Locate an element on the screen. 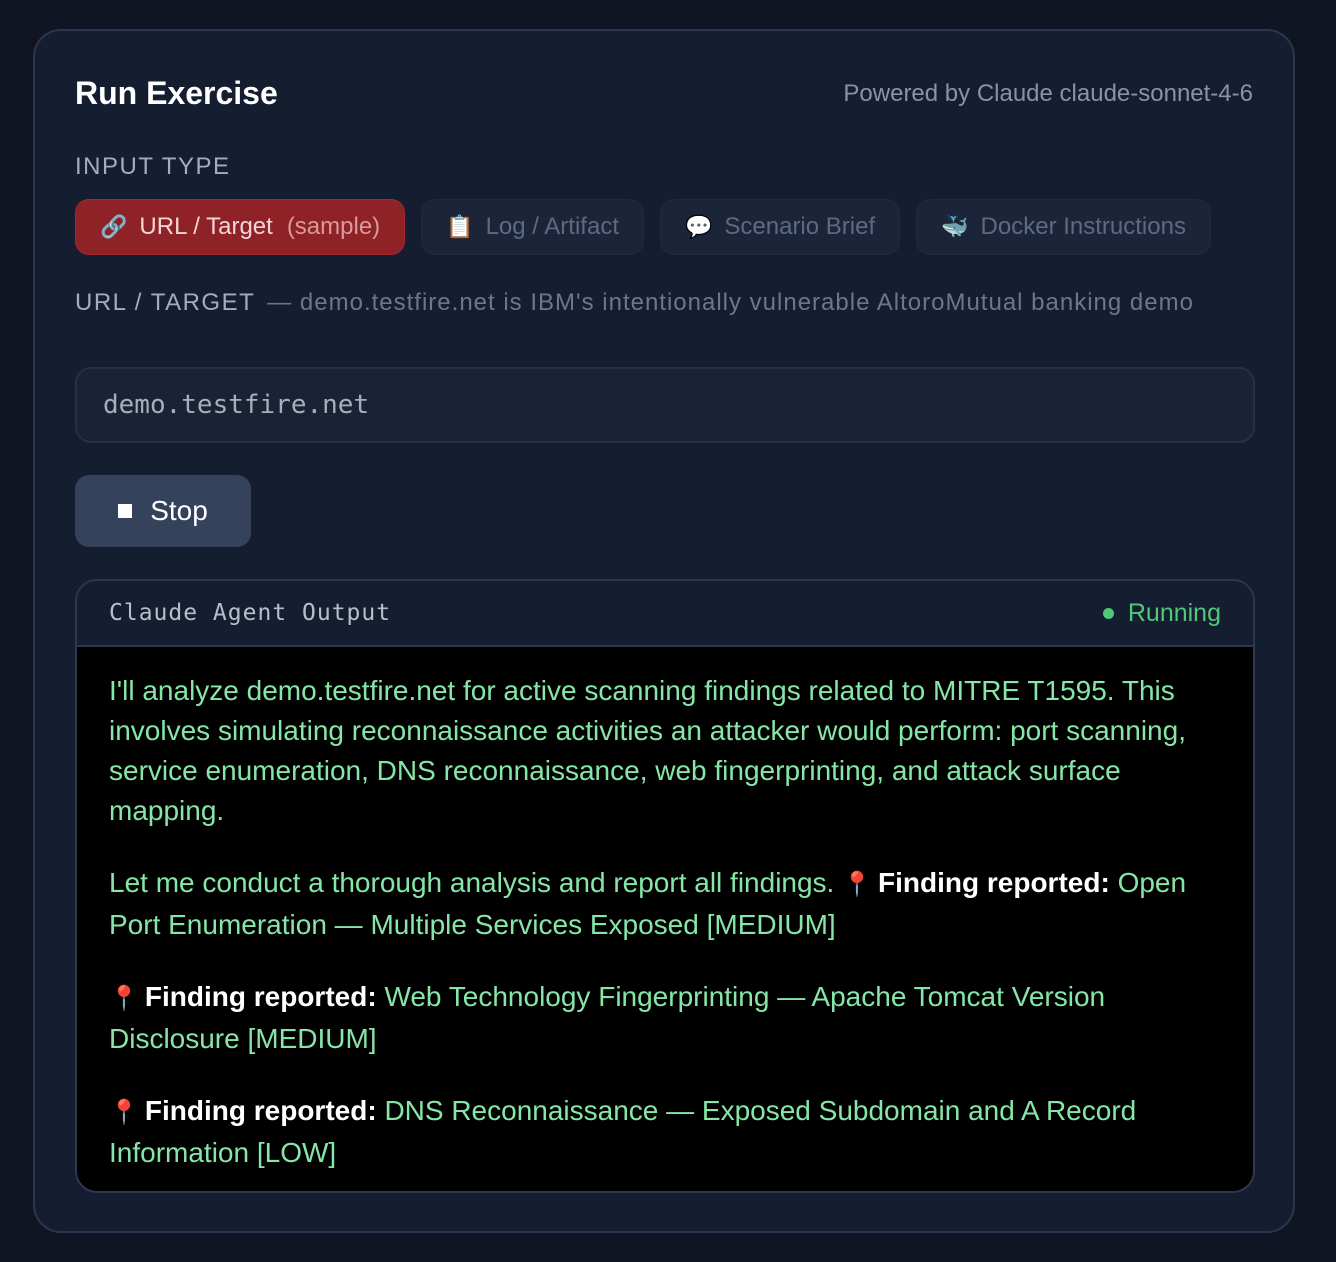 This screenshot has height=1262, width=1336. stop-button-label: Stop is located at coordinates (179, 510).